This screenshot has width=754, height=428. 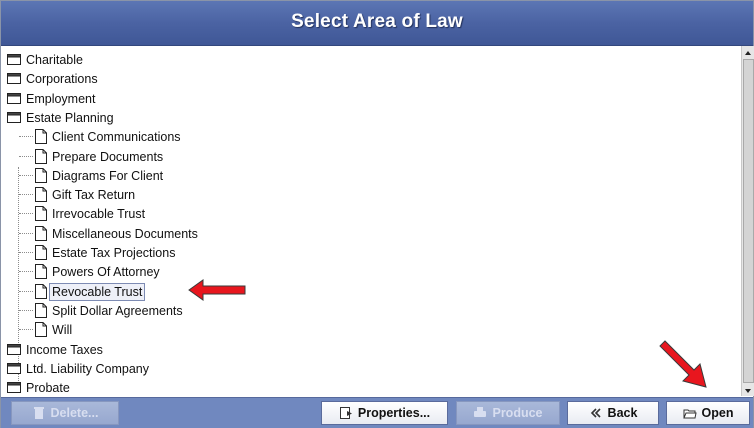 I want to click on tree-document-item: Miscellaneous Documents, so click(x=371, y=234).